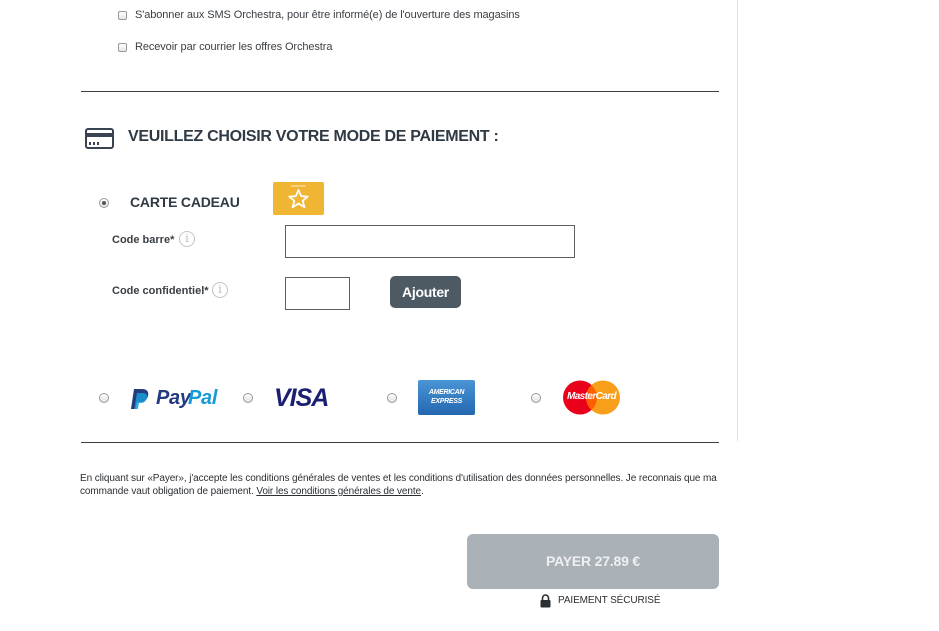 The height and width of the screenshot is (631, 939). What do you see at coordinates (446, 401) in the screenshot?
I see `amex-line2: EXPRESS` at bounding box center [446, 401].